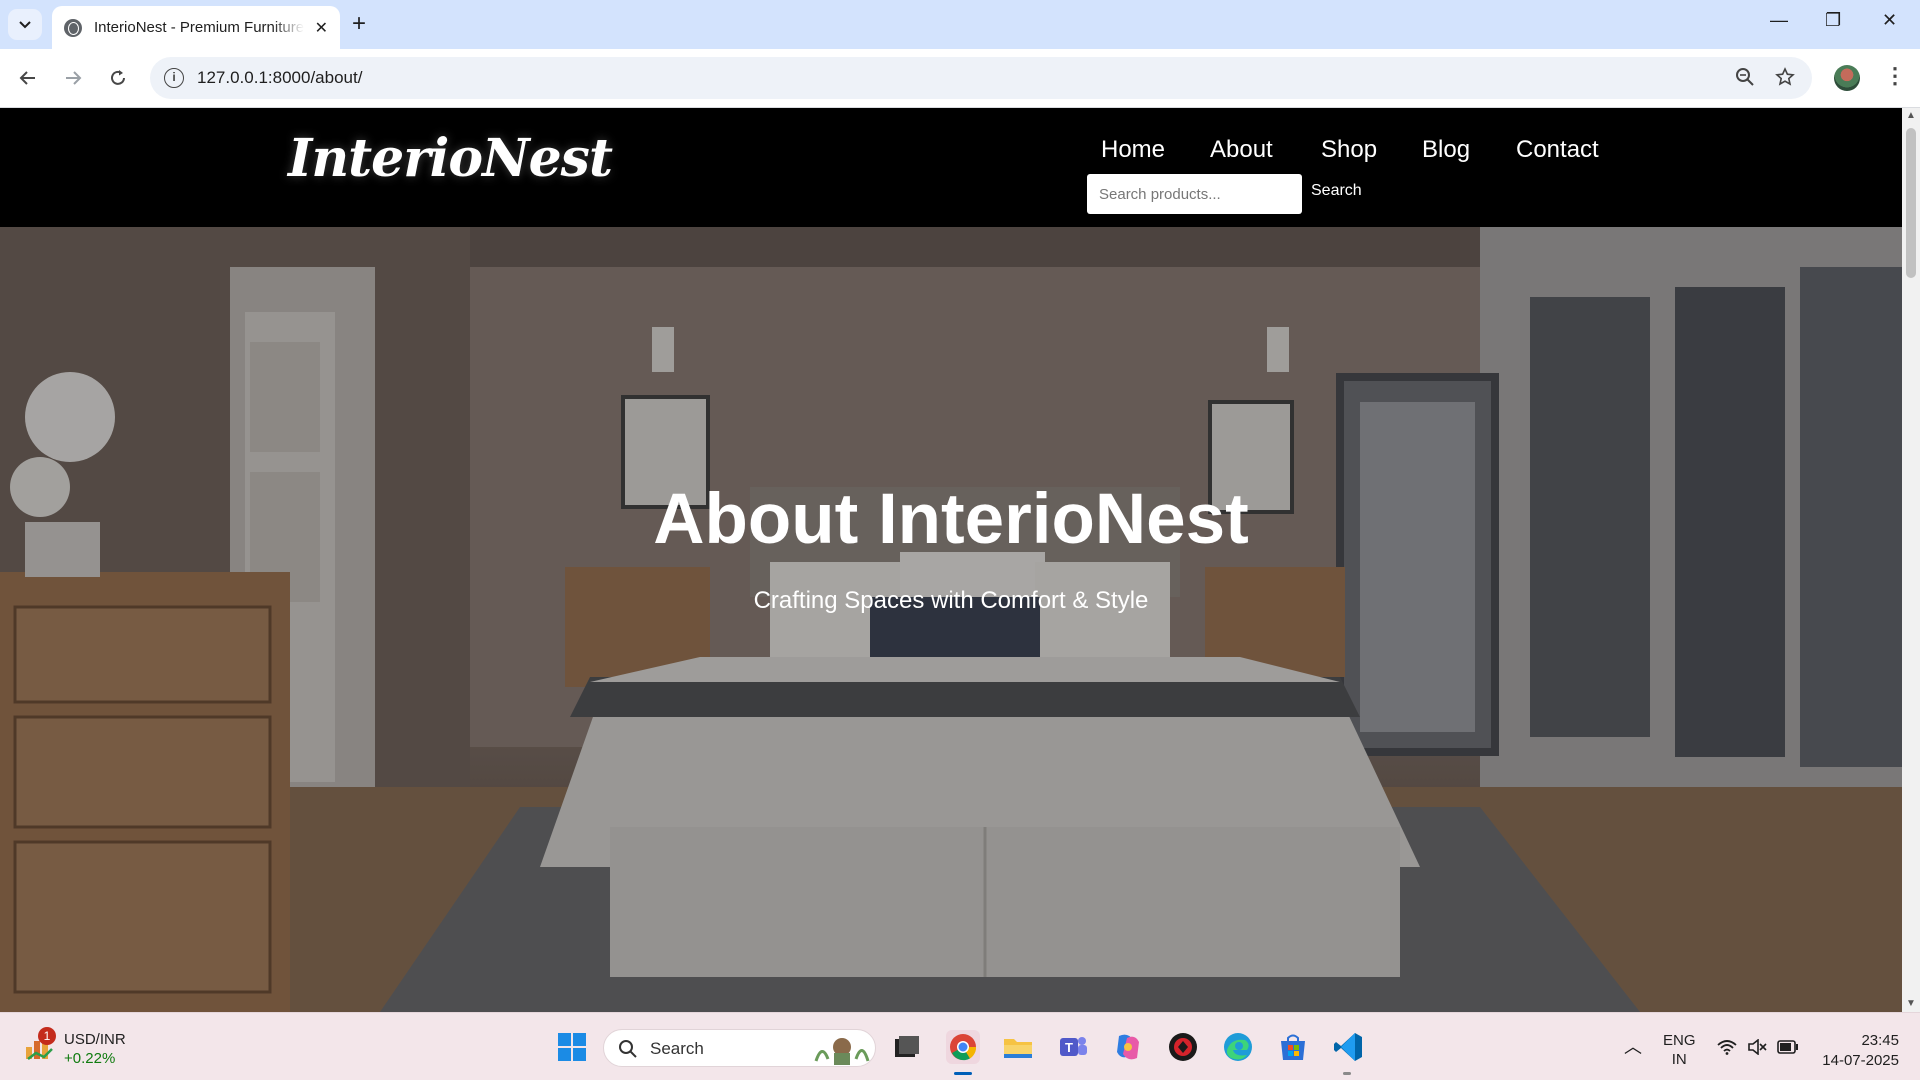 Image resolution: width=1920 pixels, height=1080 pixels. I want to click on nav-shop: Shop, so click(1349, 150).